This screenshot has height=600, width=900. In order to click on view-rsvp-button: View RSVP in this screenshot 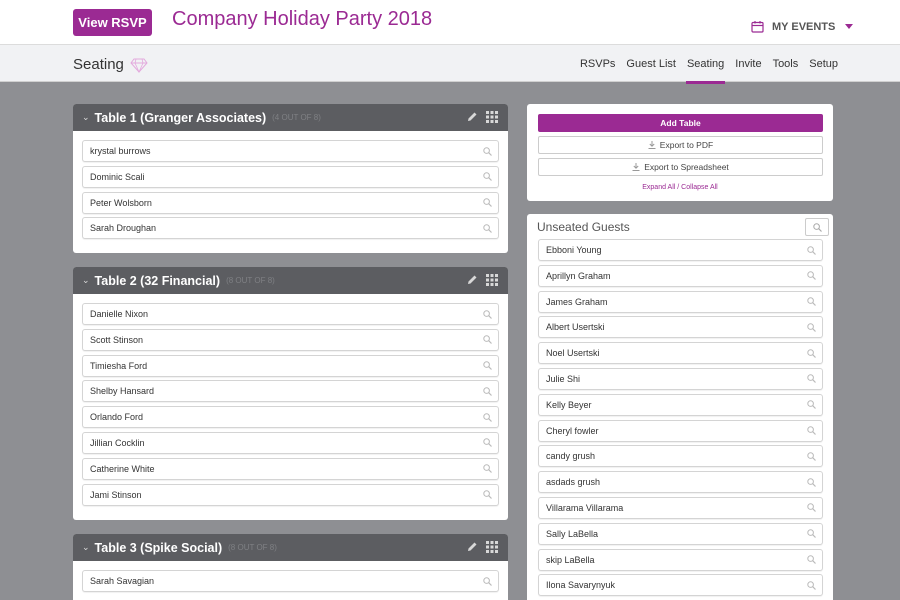, I will do `click(112, 22)`.